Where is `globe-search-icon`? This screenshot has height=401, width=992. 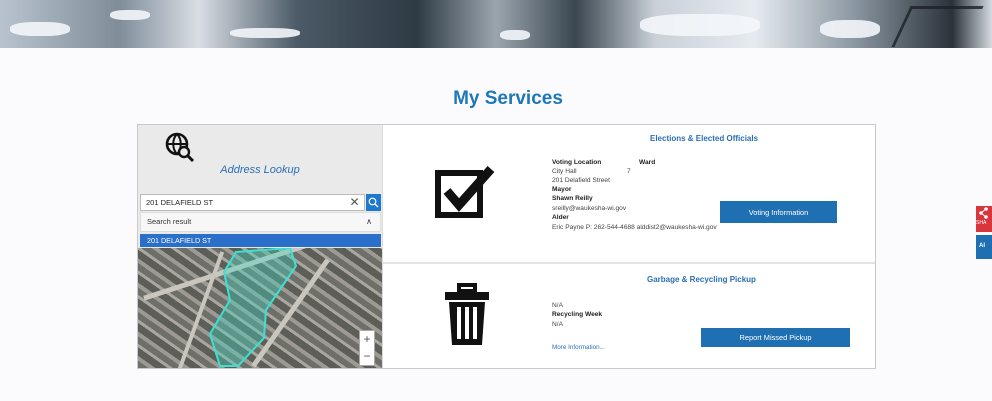
globe-search-icon is located at coordinates (180, 147).